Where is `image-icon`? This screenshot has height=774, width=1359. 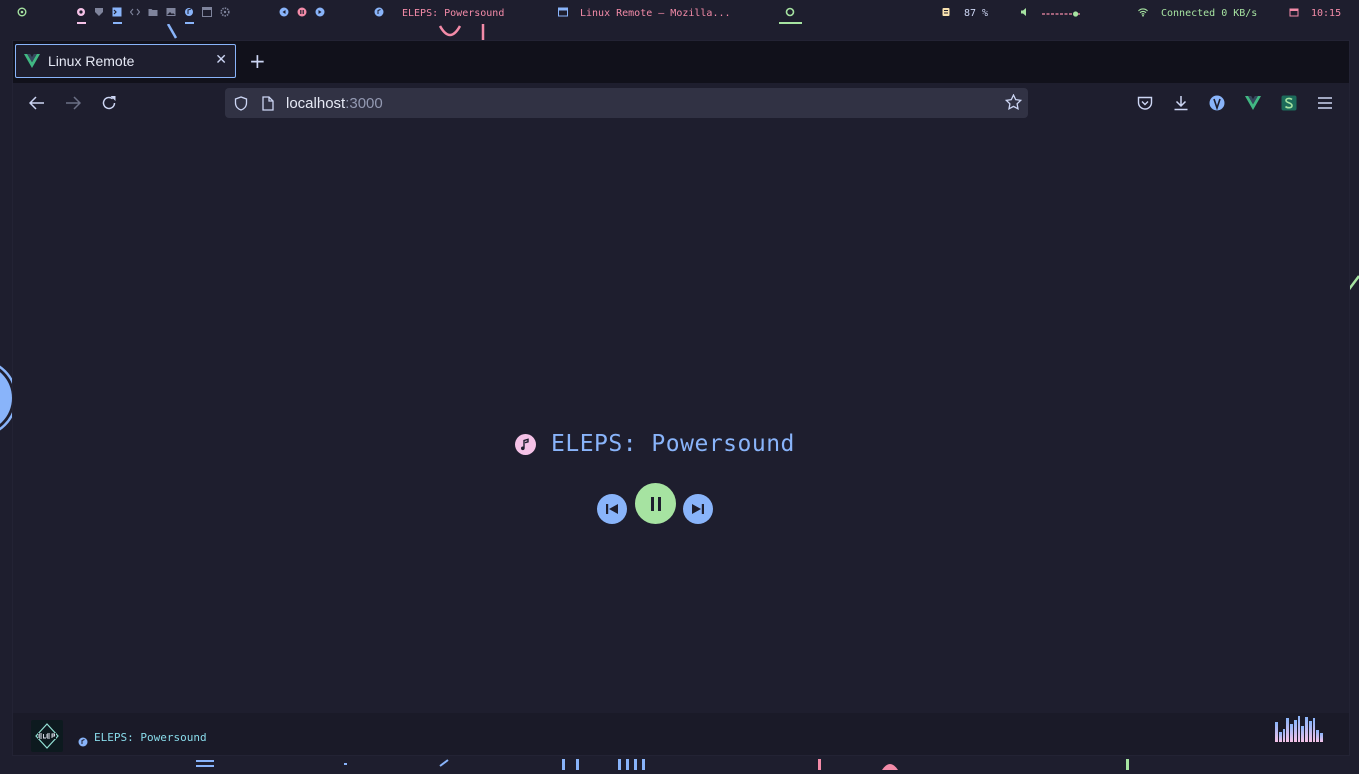
image-icon is located at coordinates (171, 12).